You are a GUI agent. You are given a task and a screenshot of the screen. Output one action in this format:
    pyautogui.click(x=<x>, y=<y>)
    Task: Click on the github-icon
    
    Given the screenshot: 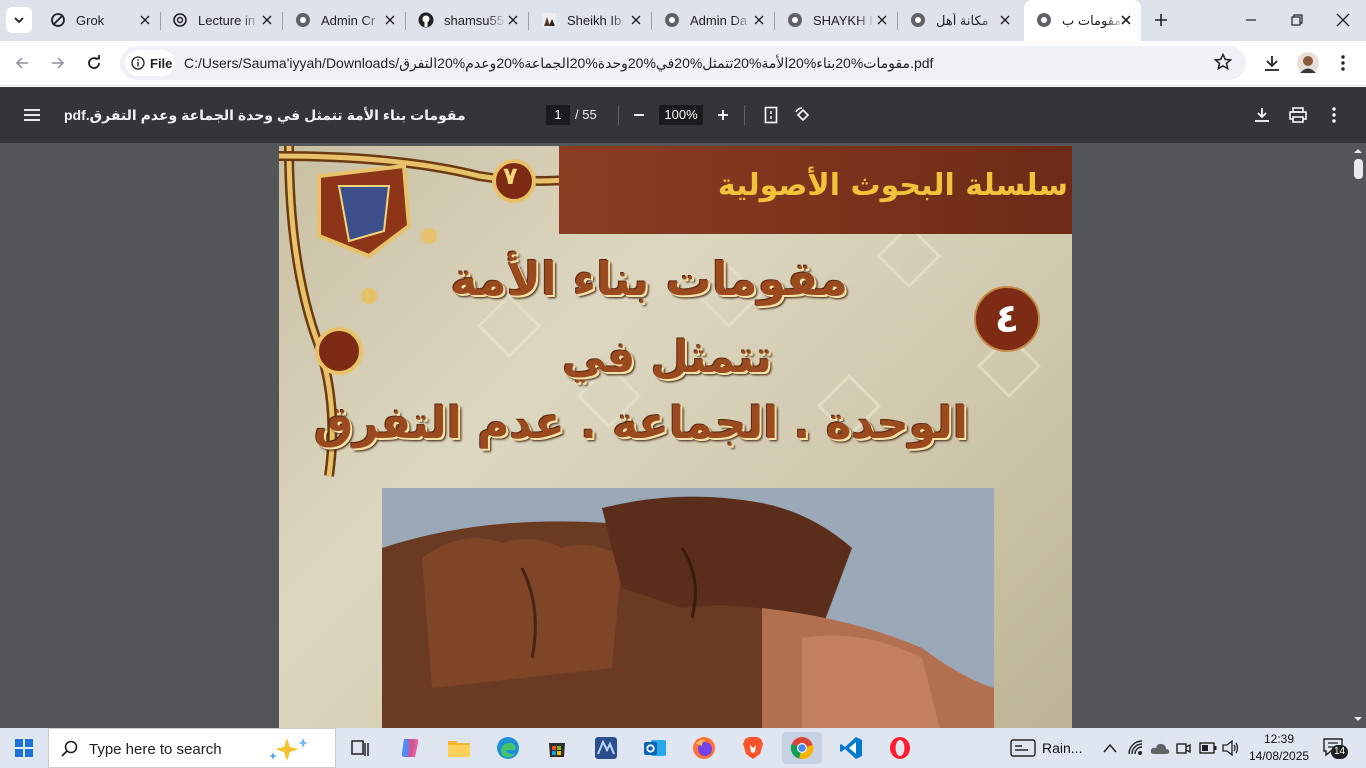 What is the action you would take?
    pyautogui.click(x=426, y=20)
    